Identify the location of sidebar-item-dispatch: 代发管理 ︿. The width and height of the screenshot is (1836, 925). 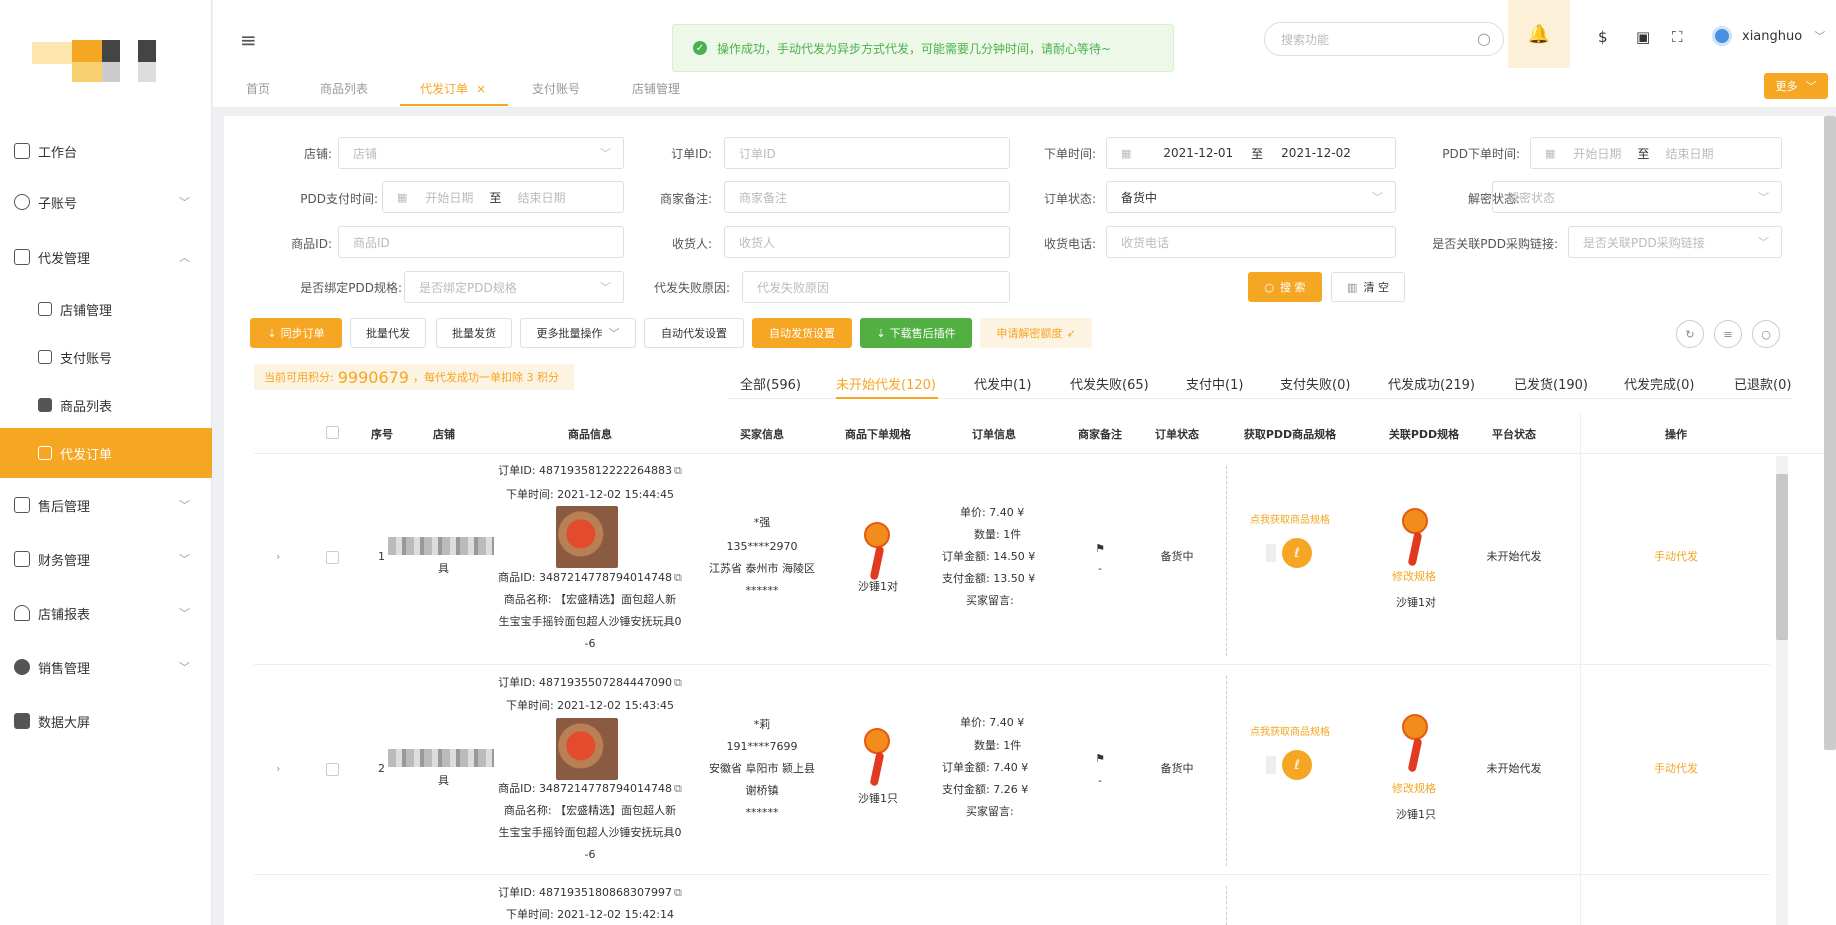
(106, 257).